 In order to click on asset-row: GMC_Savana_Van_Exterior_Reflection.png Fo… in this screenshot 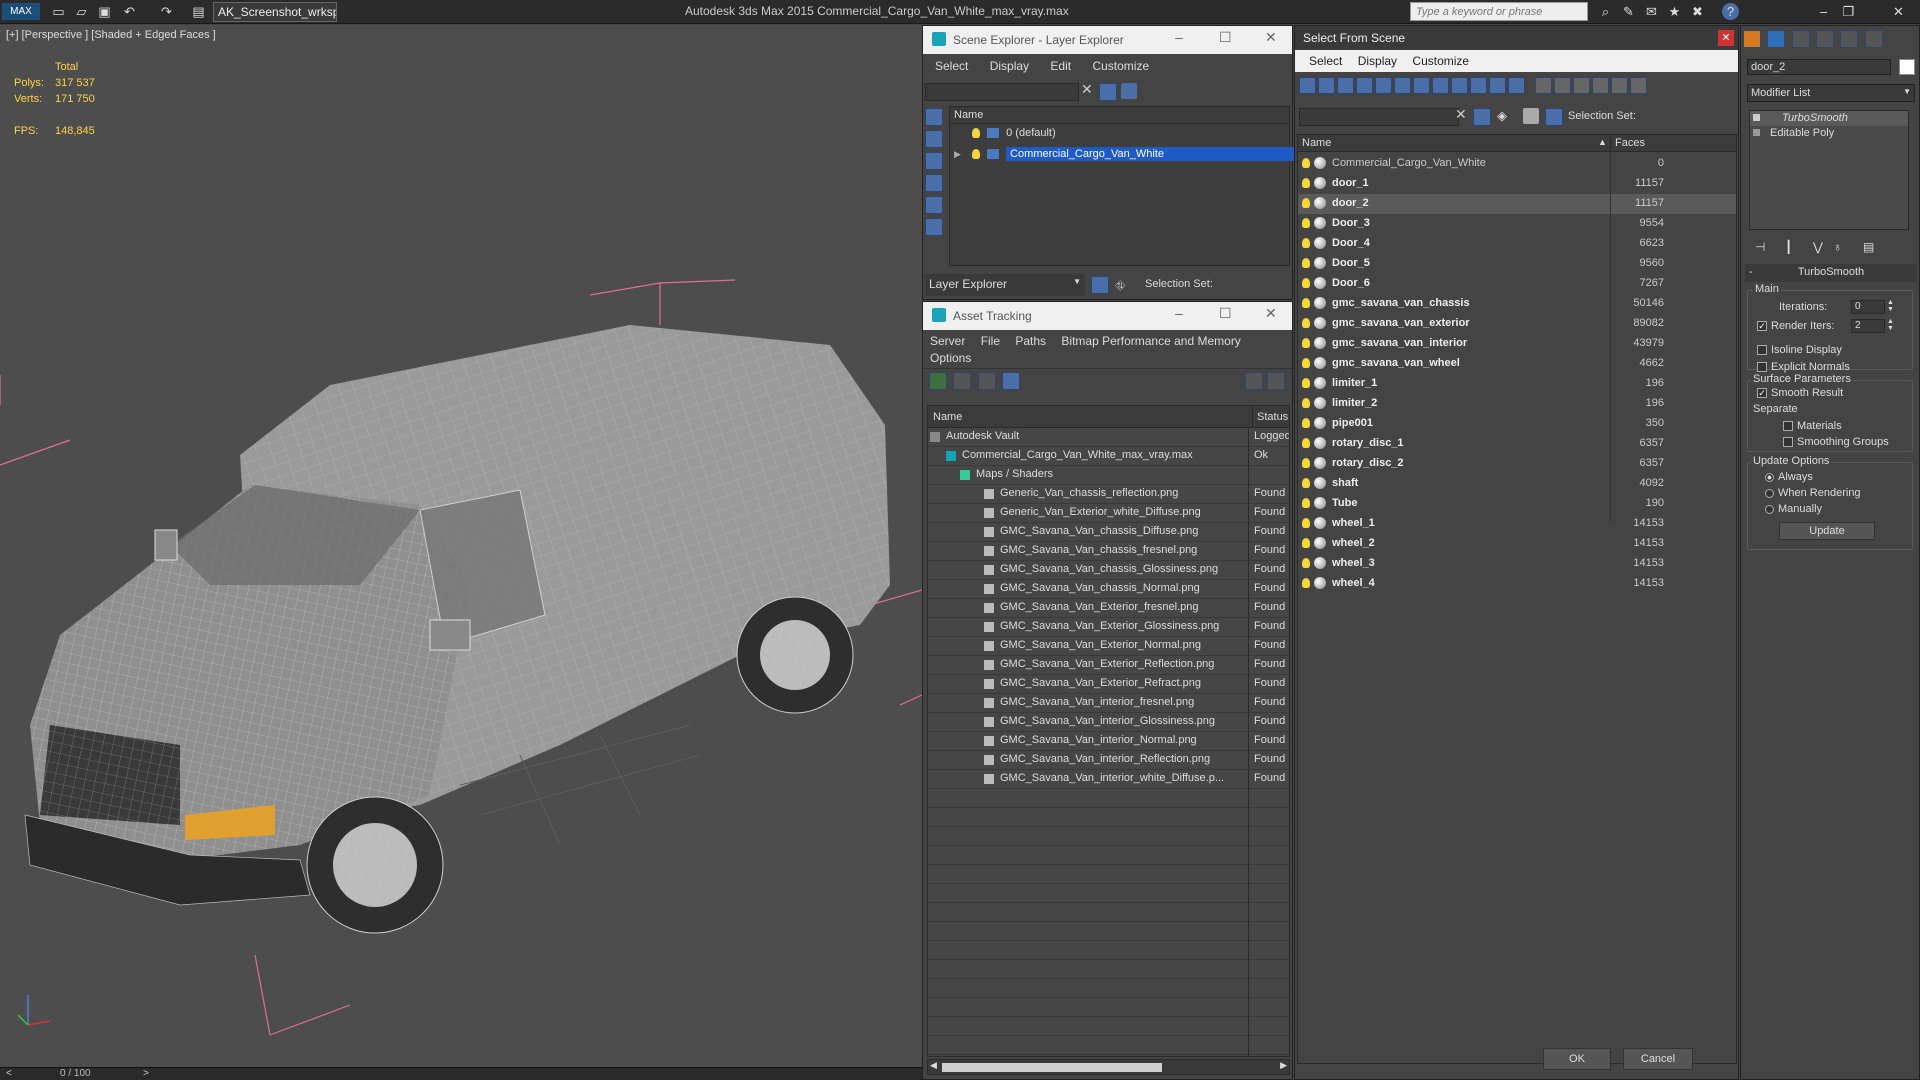, I will do `click(1108, 665)`.